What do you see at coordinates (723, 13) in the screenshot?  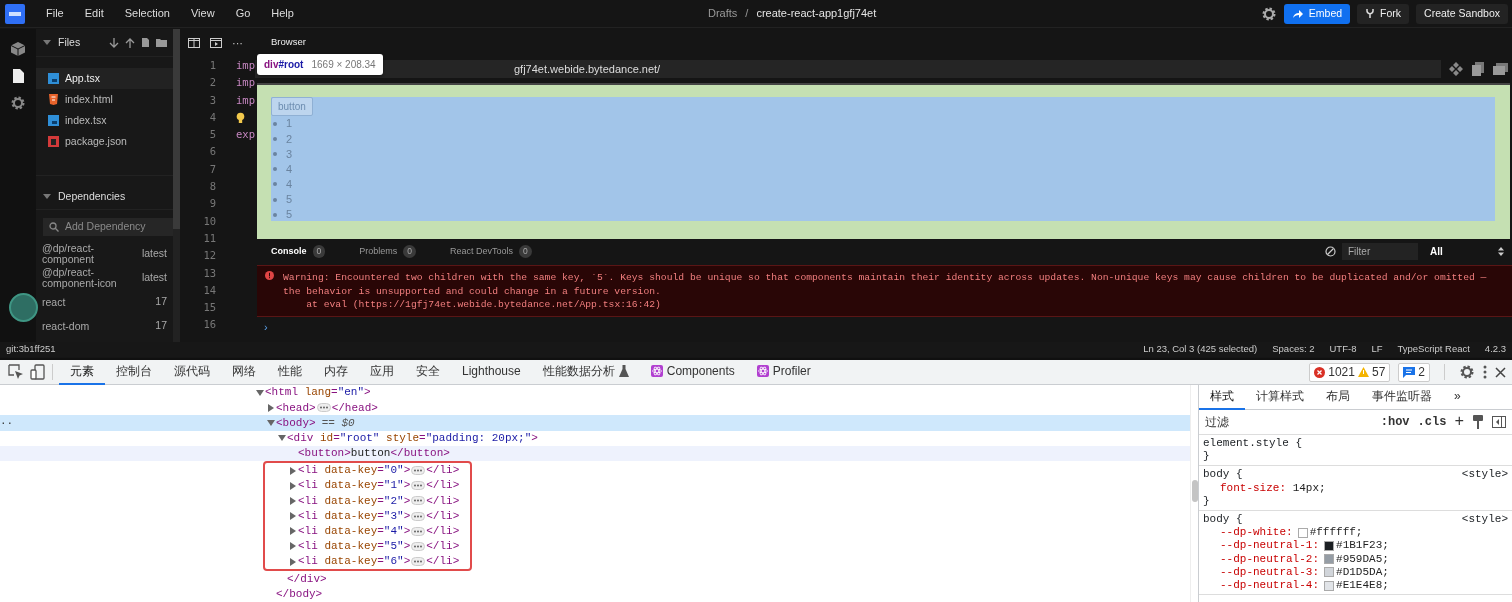 I see `breadcrumb-item: Drafts` at bounding box center [723, 13].